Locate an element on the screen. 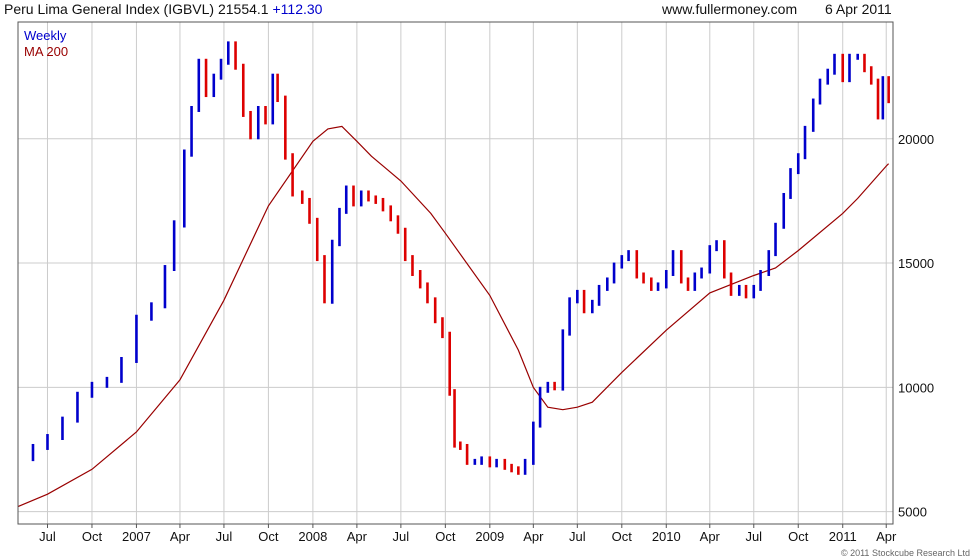 This screenshot has width=980, height=560. y-tick-label: 10000 is located at coordinates (916, 387).